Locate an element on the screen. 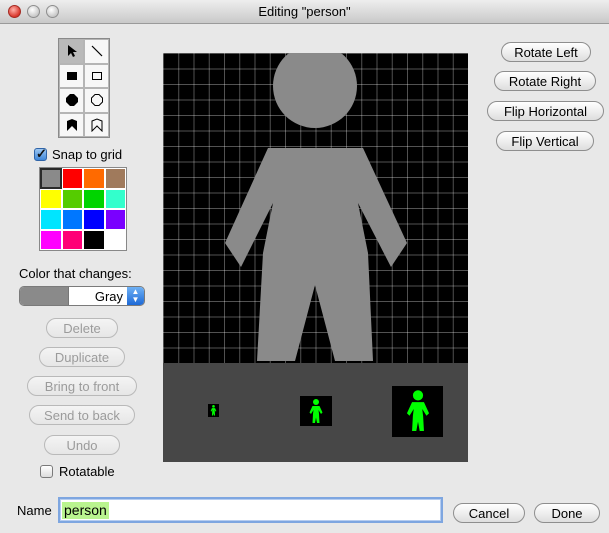 The height and width of the screenshot is (533, 609). rotatable-label: Rotatable is located at coordinates (87, 471).